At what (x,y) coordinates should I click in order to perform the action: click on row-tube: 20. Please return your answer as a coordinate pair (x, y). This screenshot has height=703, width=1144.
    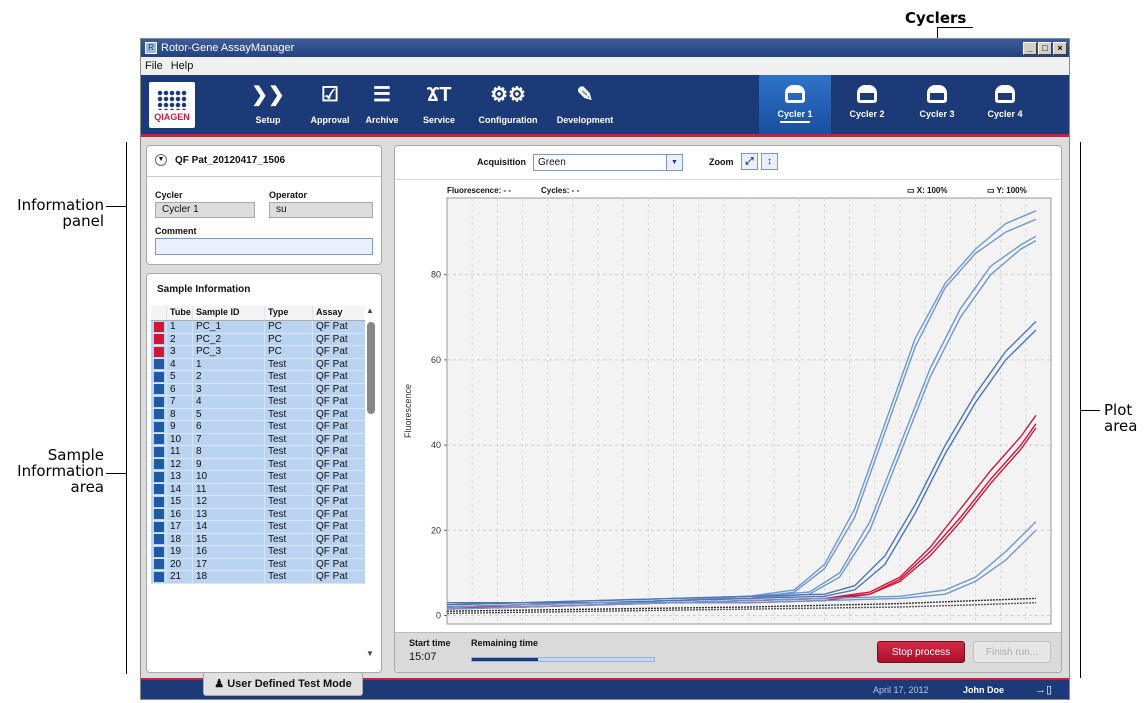
    Looking at the image, I should click on (180, 564).